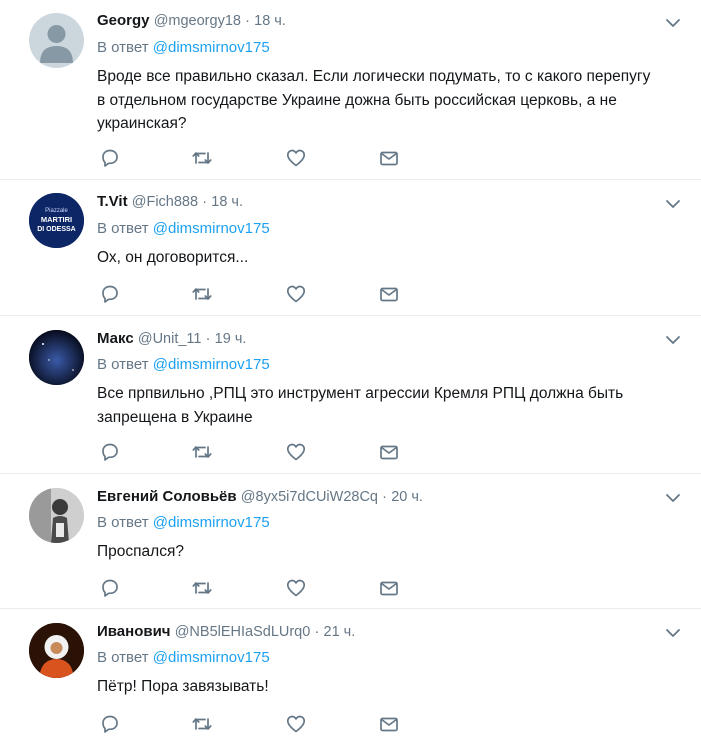  Describe the element at coordinates (197, 21) in the screenshot. I see `author-handle: @mgeorgy18` at that location.